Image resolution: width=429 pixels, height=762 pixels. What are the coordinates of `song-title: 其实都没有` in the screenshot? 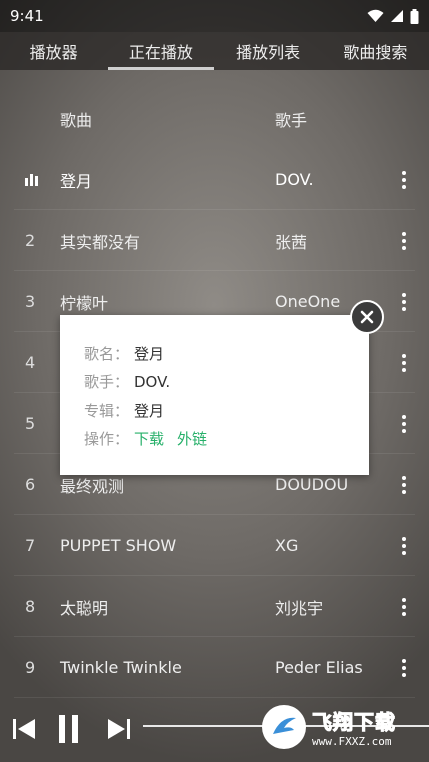 It's located at (100, 242).